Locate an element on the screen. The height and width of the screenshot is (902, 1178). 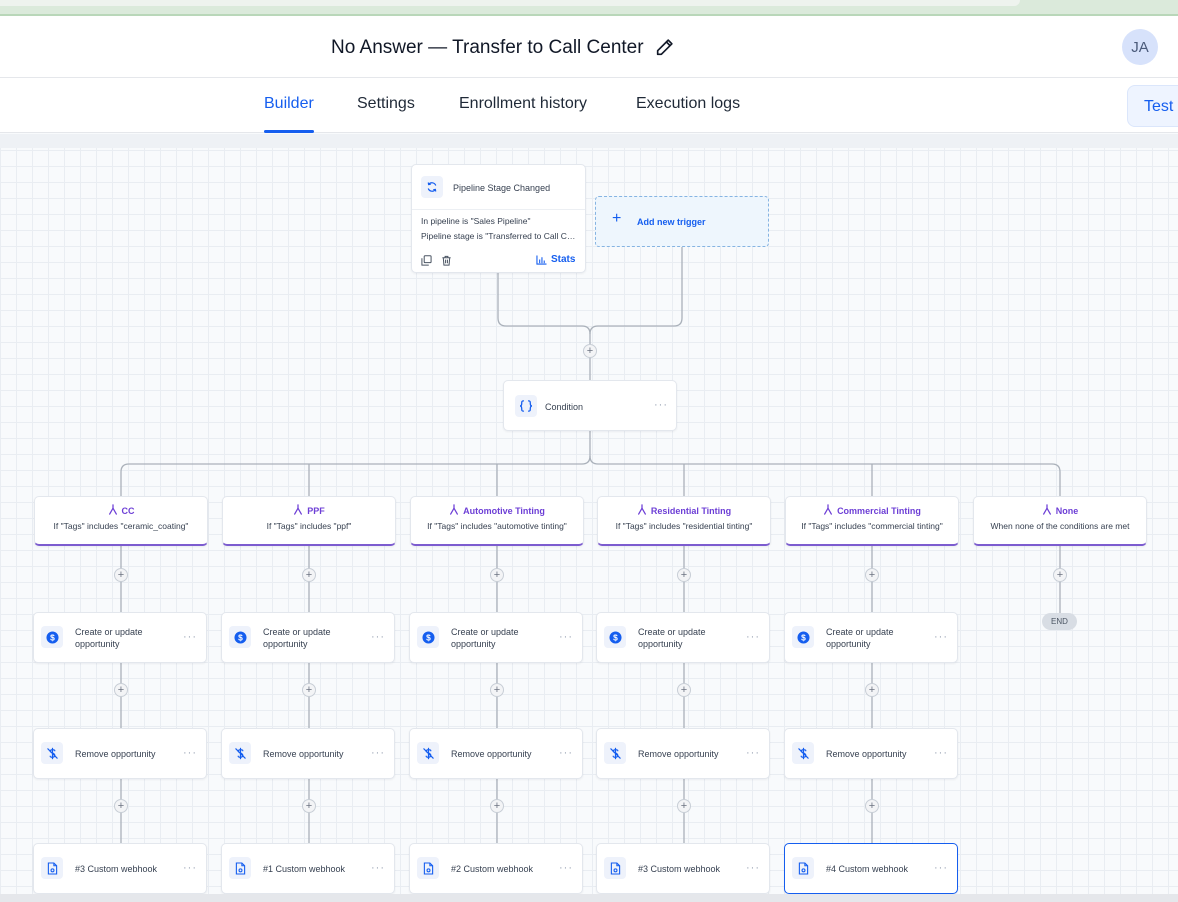
horizontal-scrollbar is located at coordinates (589, 898).